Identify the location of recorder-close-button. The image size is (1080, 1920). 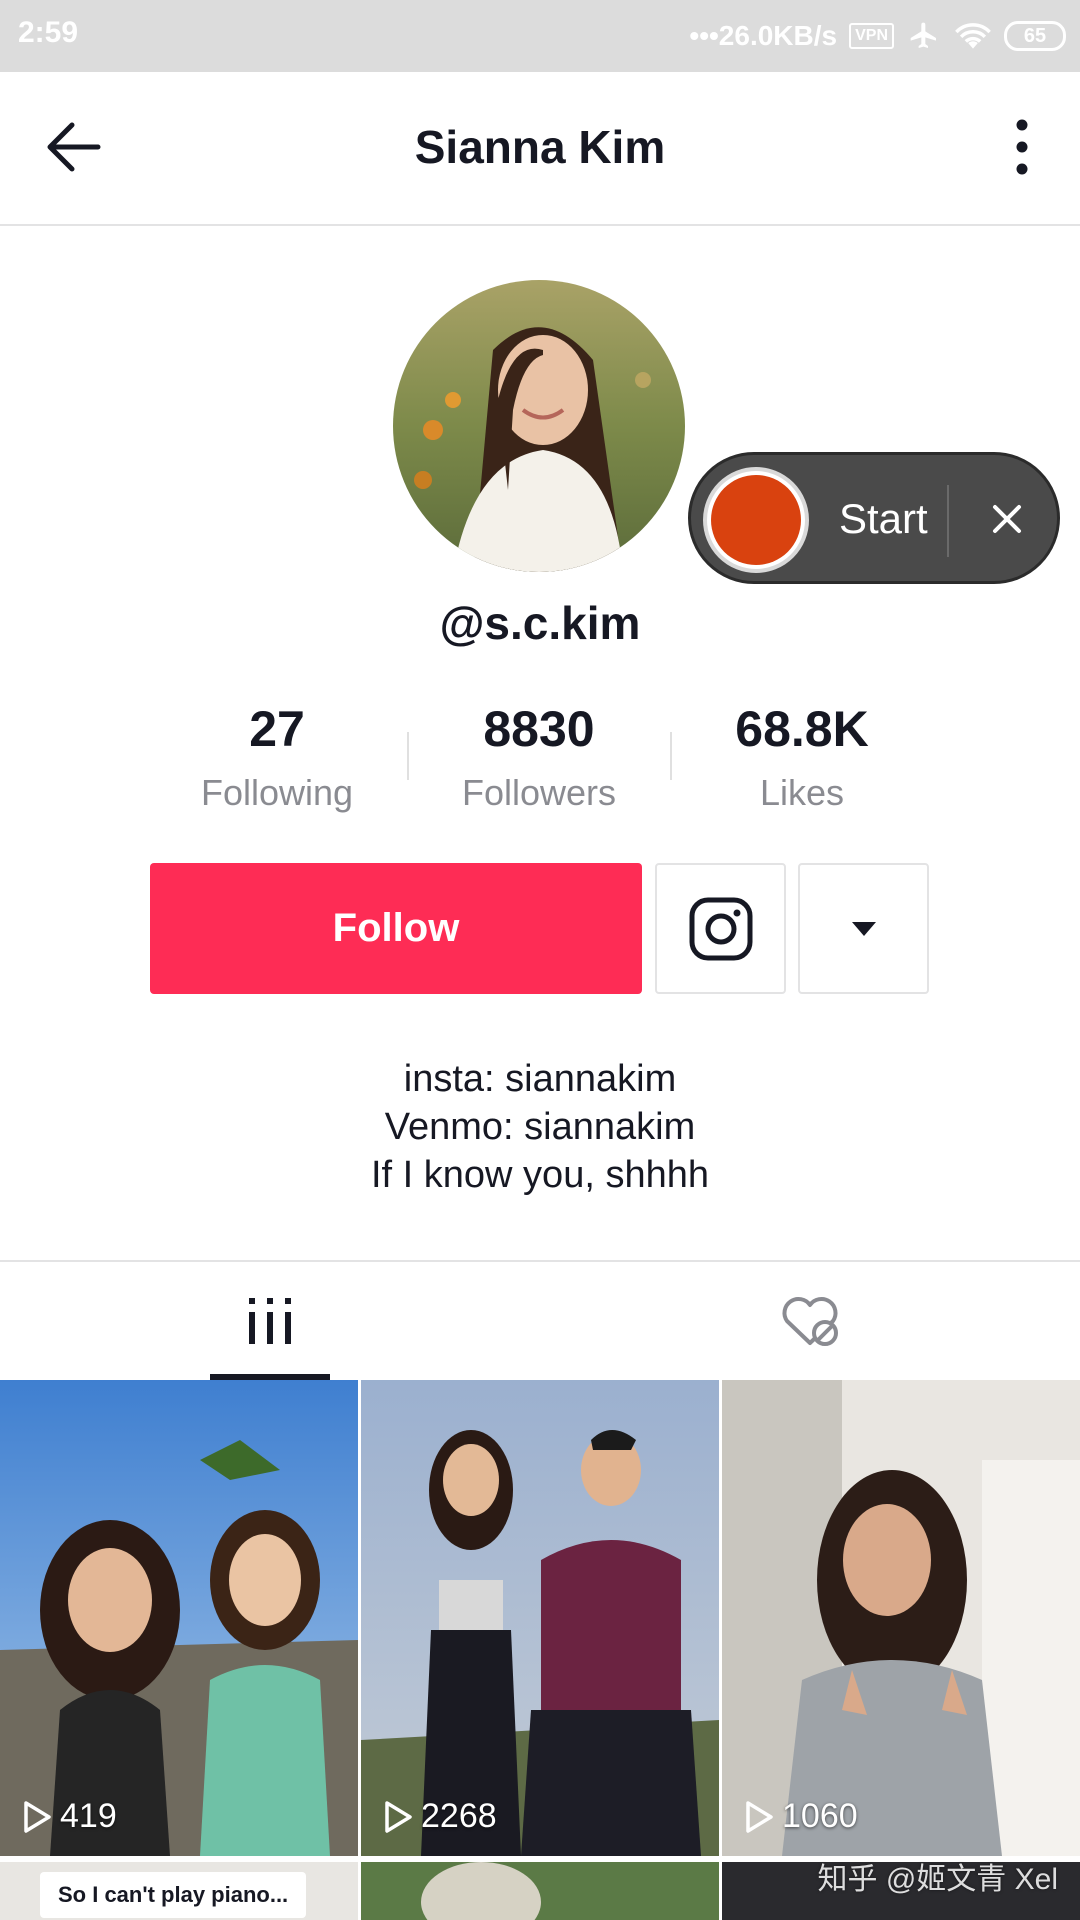
(1007, 519).